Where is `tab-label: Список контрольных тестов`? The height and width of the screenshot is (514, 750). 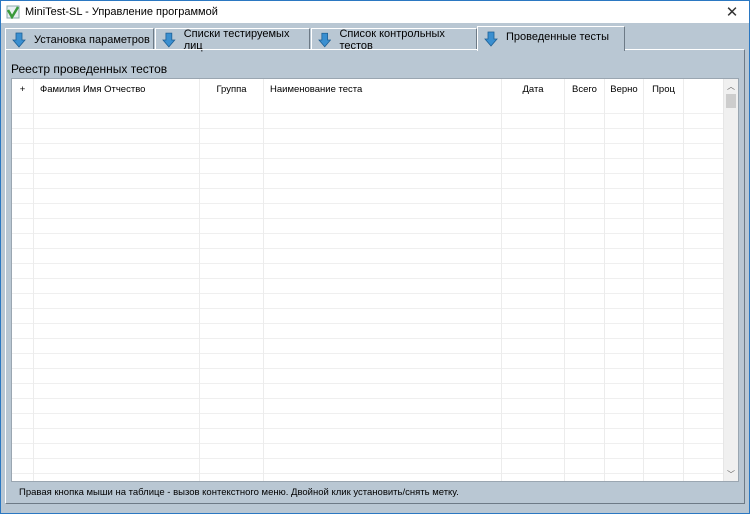
tab-label: Список контрольных тестов is located at coordinates (392, 39).